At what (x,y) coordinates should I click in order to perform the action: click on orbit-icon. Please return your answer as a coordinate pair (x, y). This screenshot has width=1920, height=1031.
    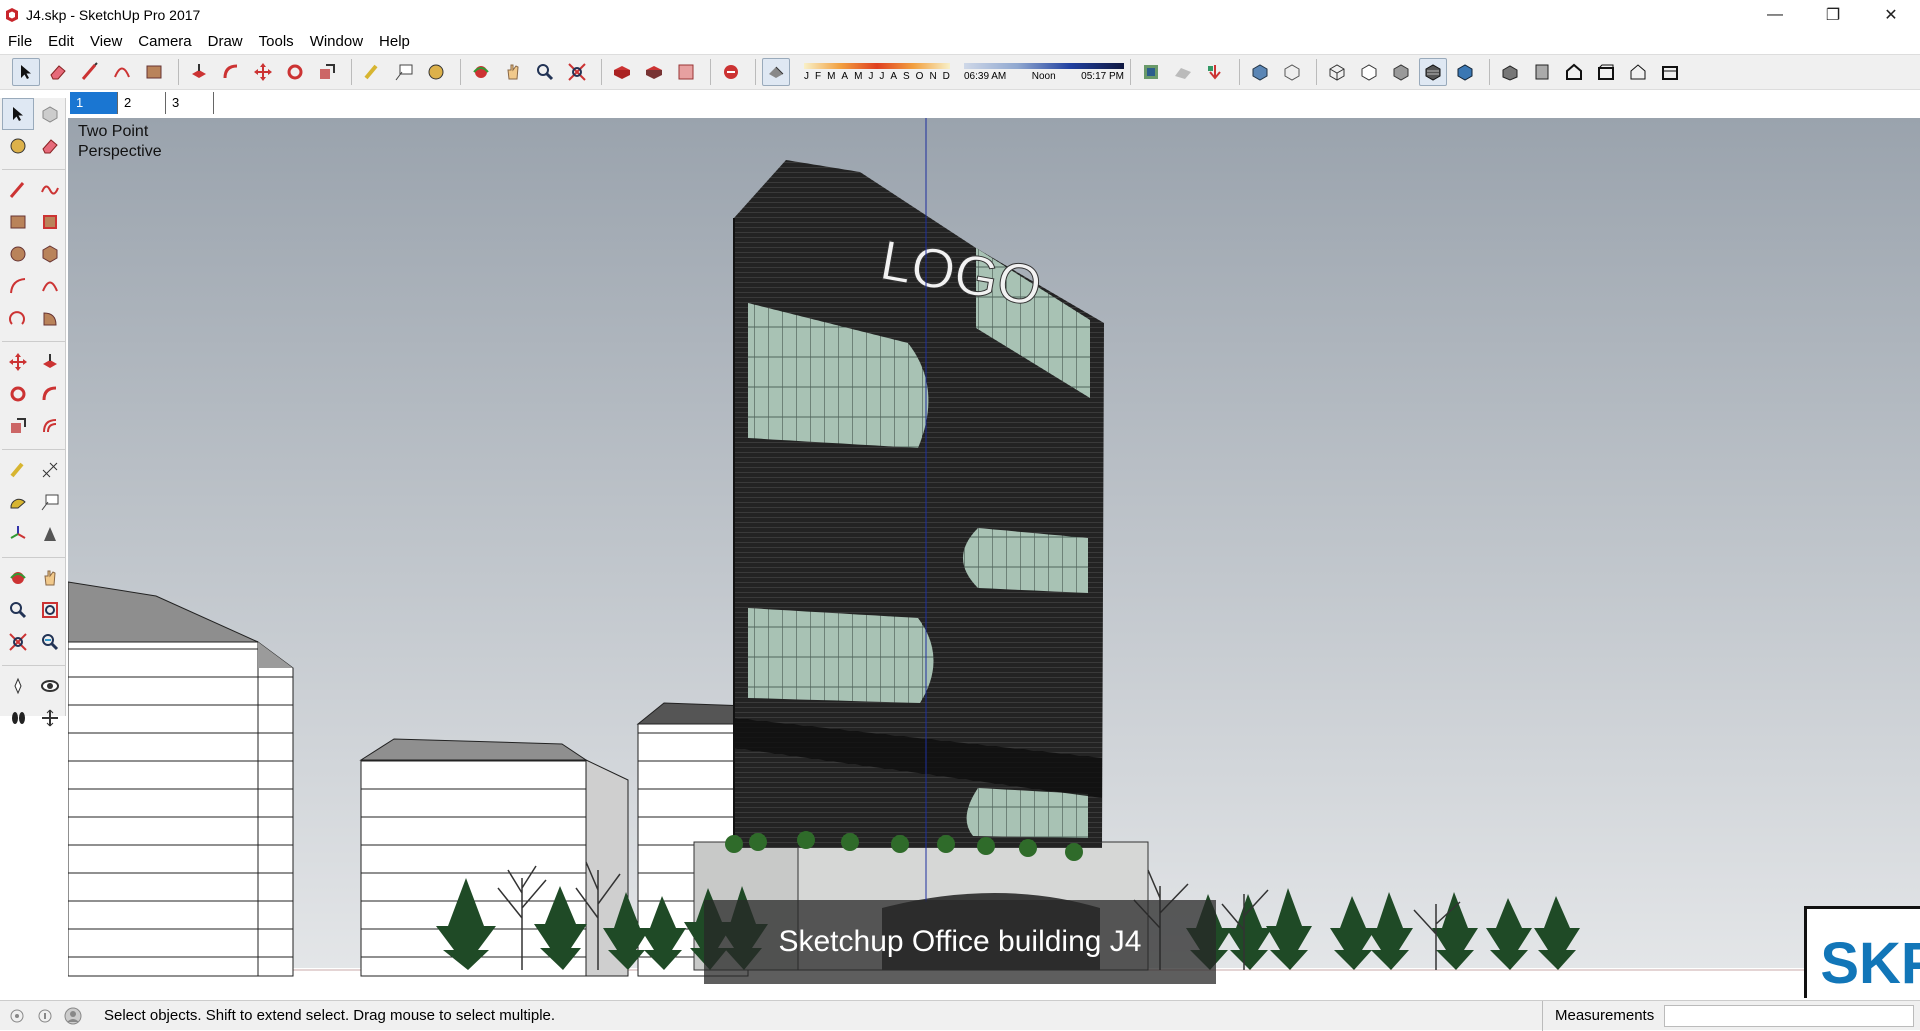
    Looking at the image, I should click on (18, 578).